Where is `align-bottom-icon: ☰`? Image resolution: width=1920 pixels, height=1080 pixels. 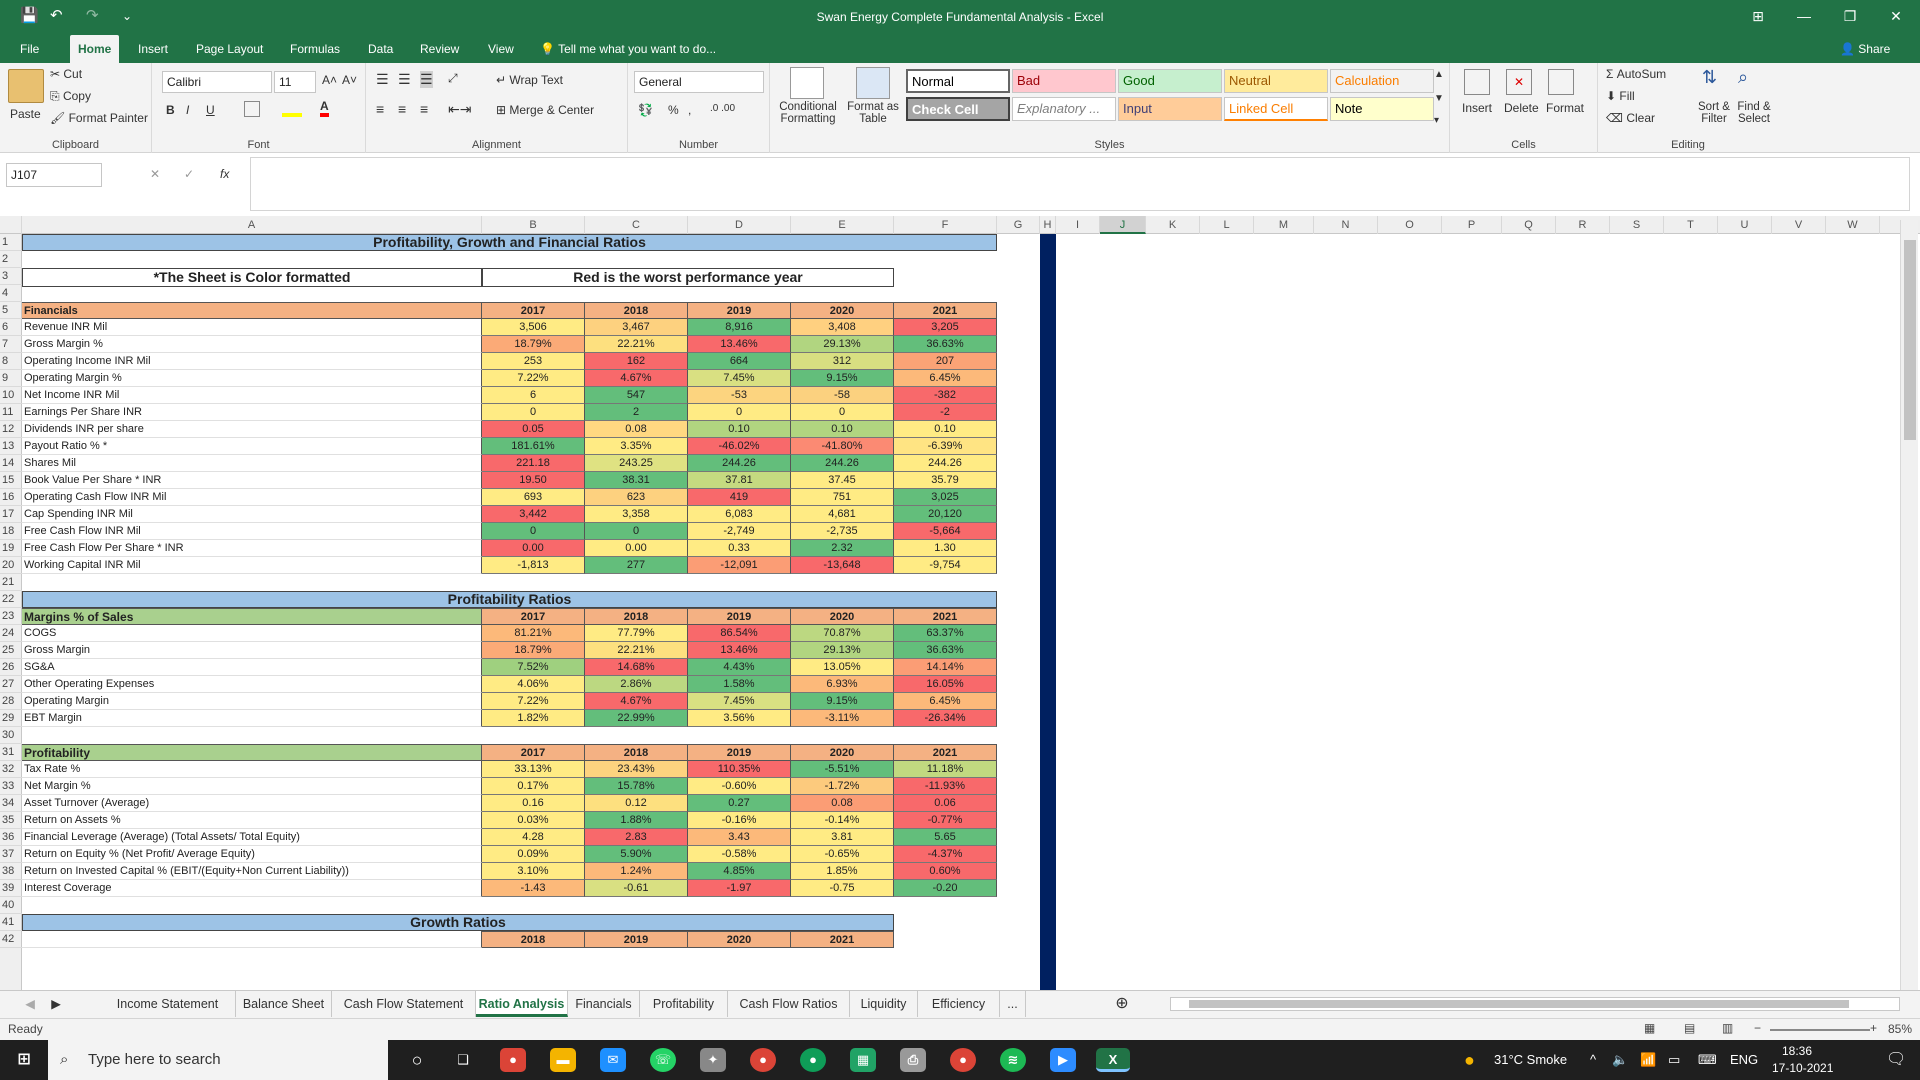 align-bottom-icon: ☰ is located at coordinates (426, 79).